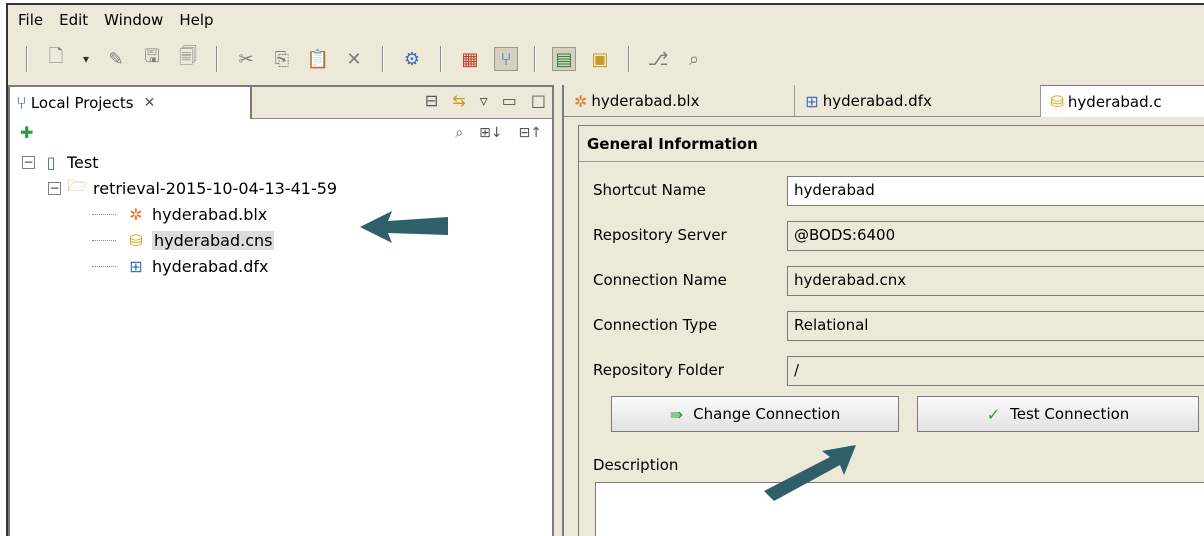 The image size is (1204, 536). I want to click on connection-name-field: hyderabad.cnx, so click(995, 281).